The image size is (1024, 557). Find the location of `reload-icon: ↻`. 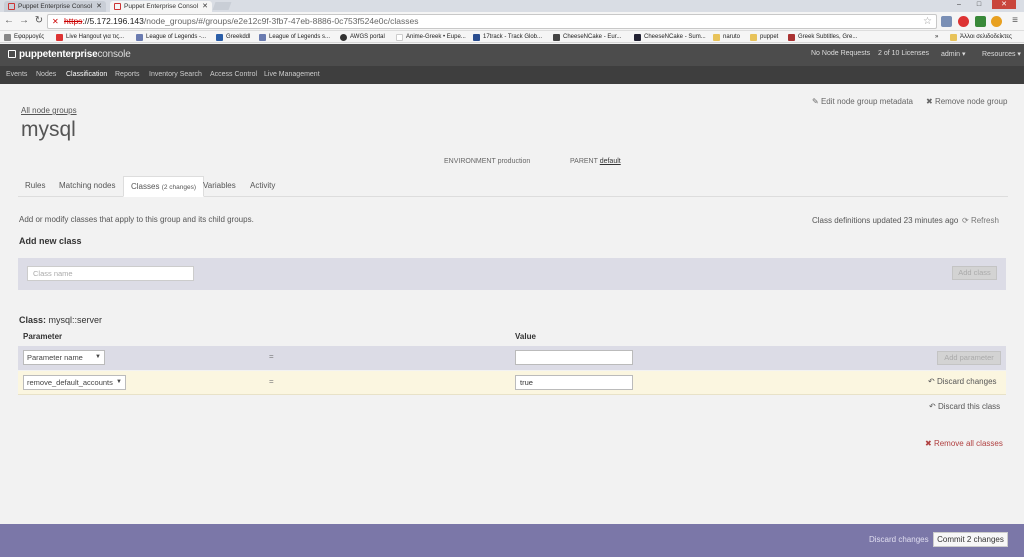

reload-icon: ↻ is located at coordinates (39, 21).